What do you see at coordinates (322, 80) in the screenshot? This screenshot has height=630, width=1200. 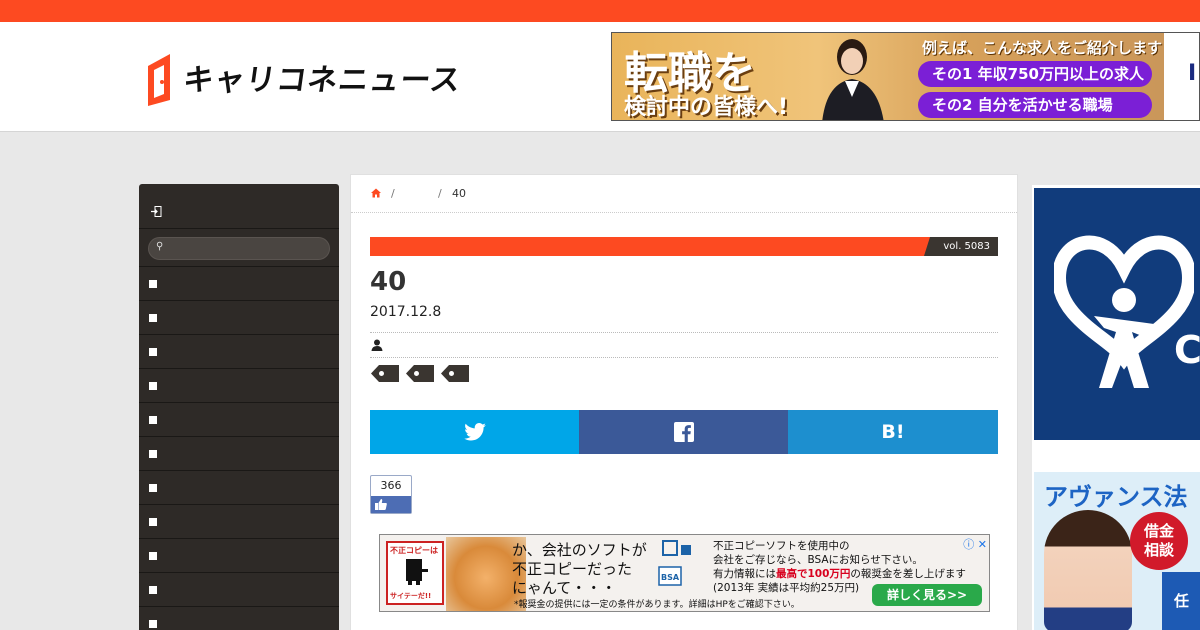 I see `logo-text: キャリコネニュース` at bounding box center [322, 80].